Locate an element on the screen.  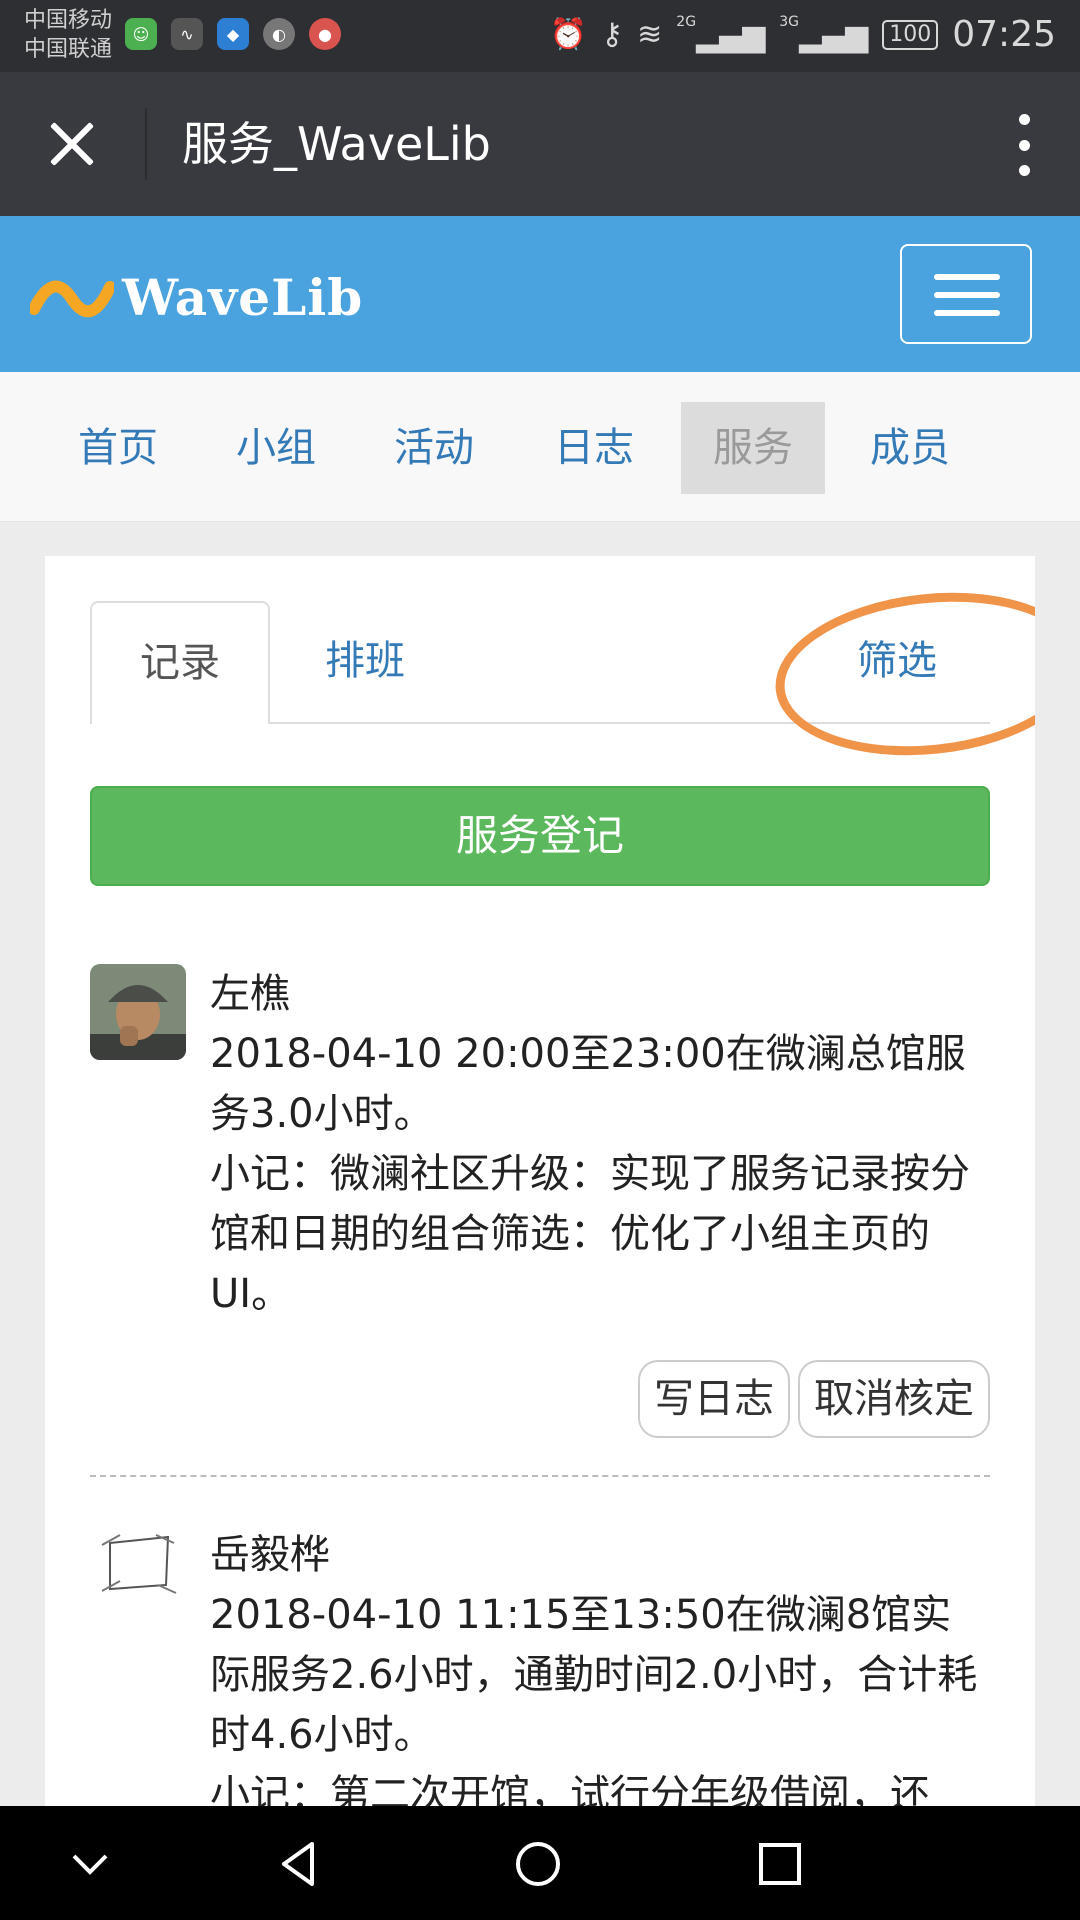
home-icon is located at coordinates (538, 1864).